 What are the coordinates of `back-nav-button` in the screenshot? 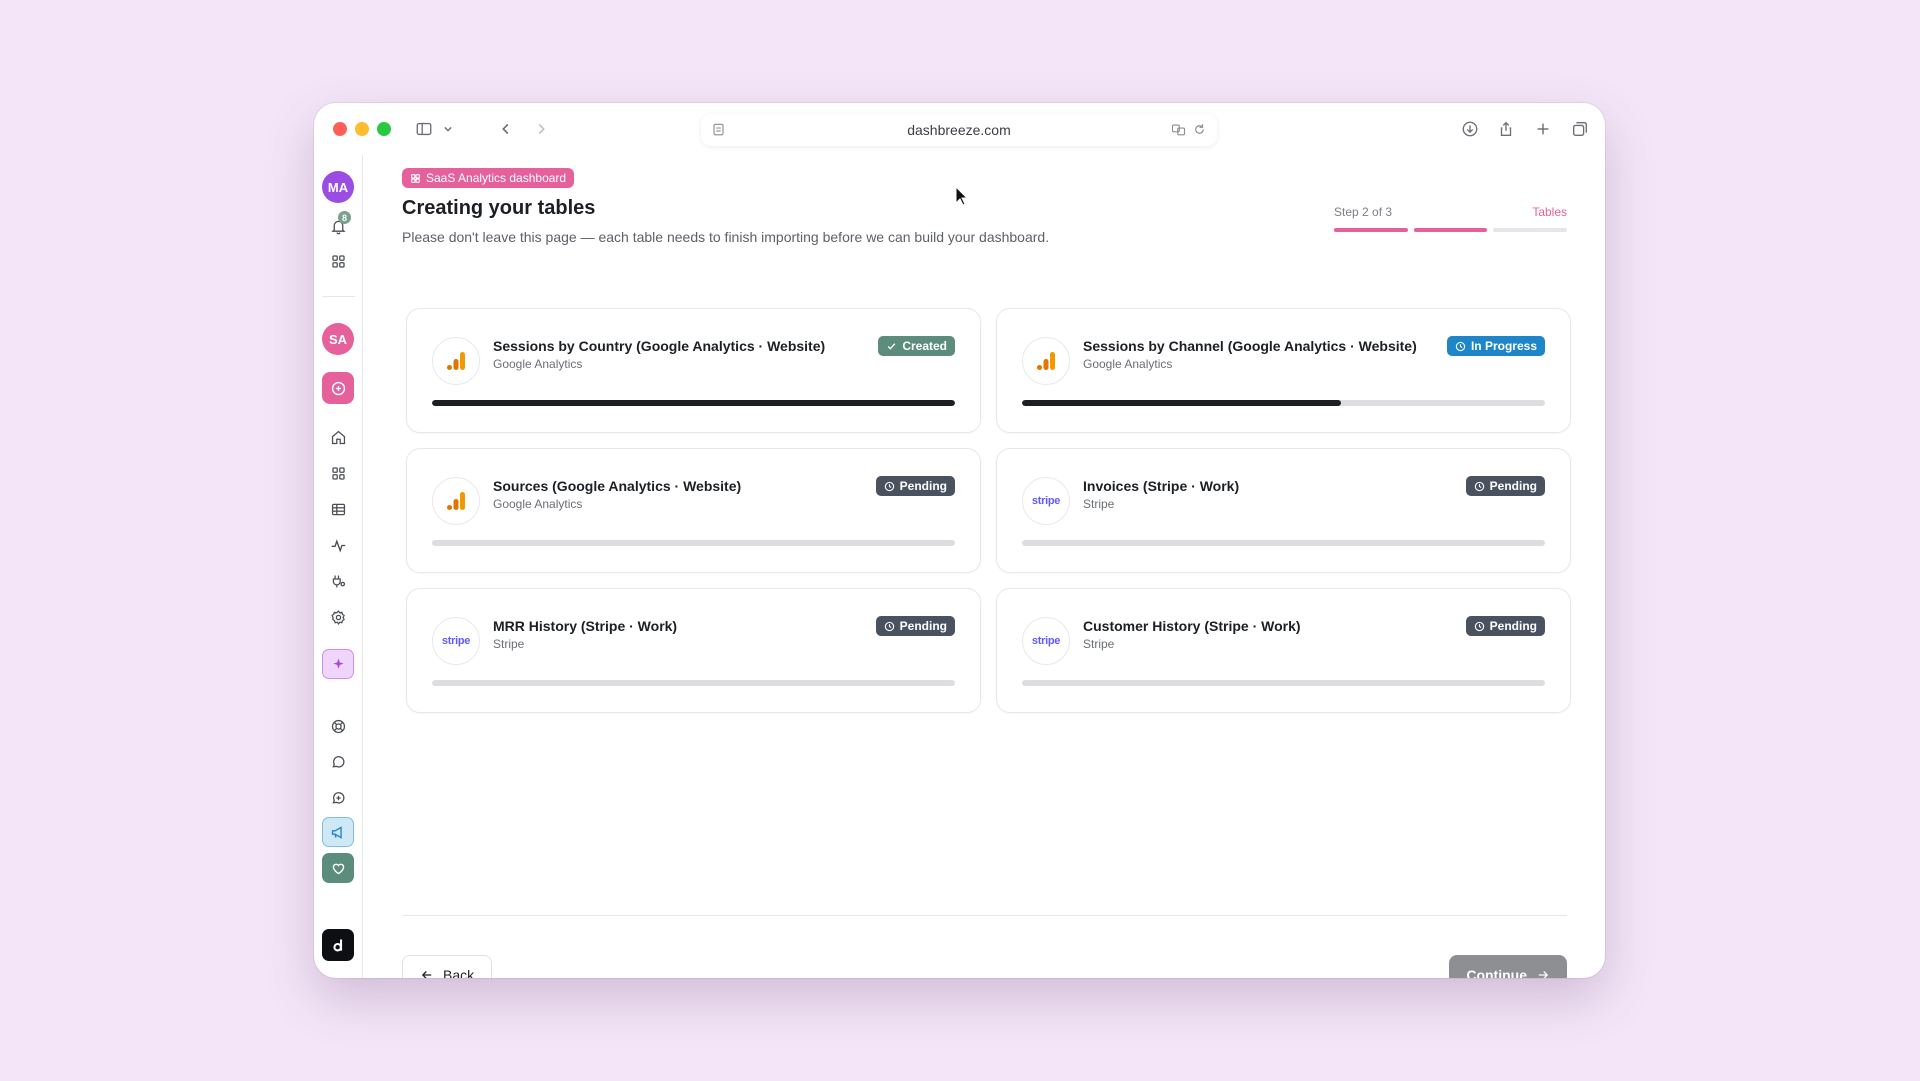 It's located at (506, 129).